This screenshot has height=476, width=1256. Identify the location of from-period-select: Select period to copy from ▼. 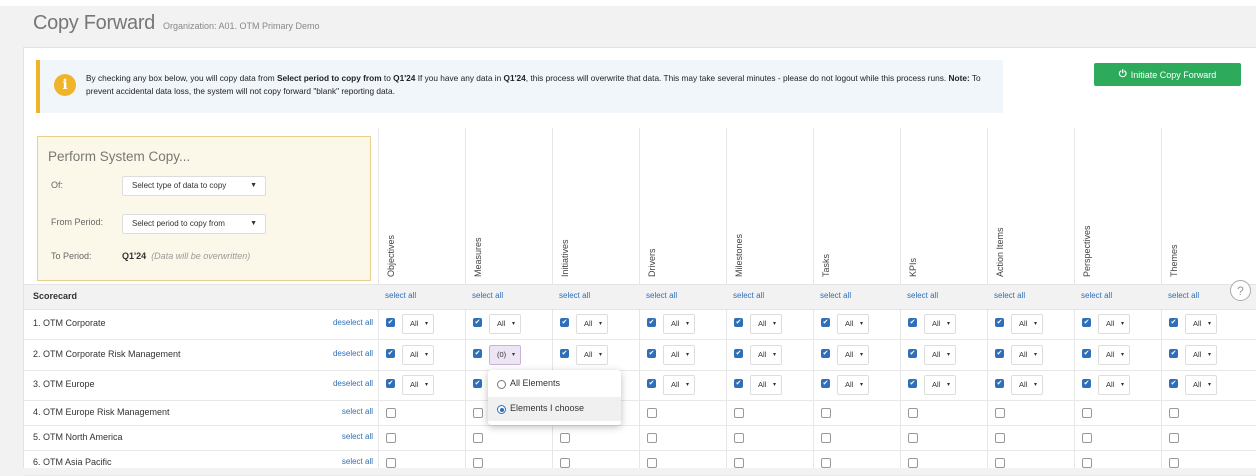
(194, 224).